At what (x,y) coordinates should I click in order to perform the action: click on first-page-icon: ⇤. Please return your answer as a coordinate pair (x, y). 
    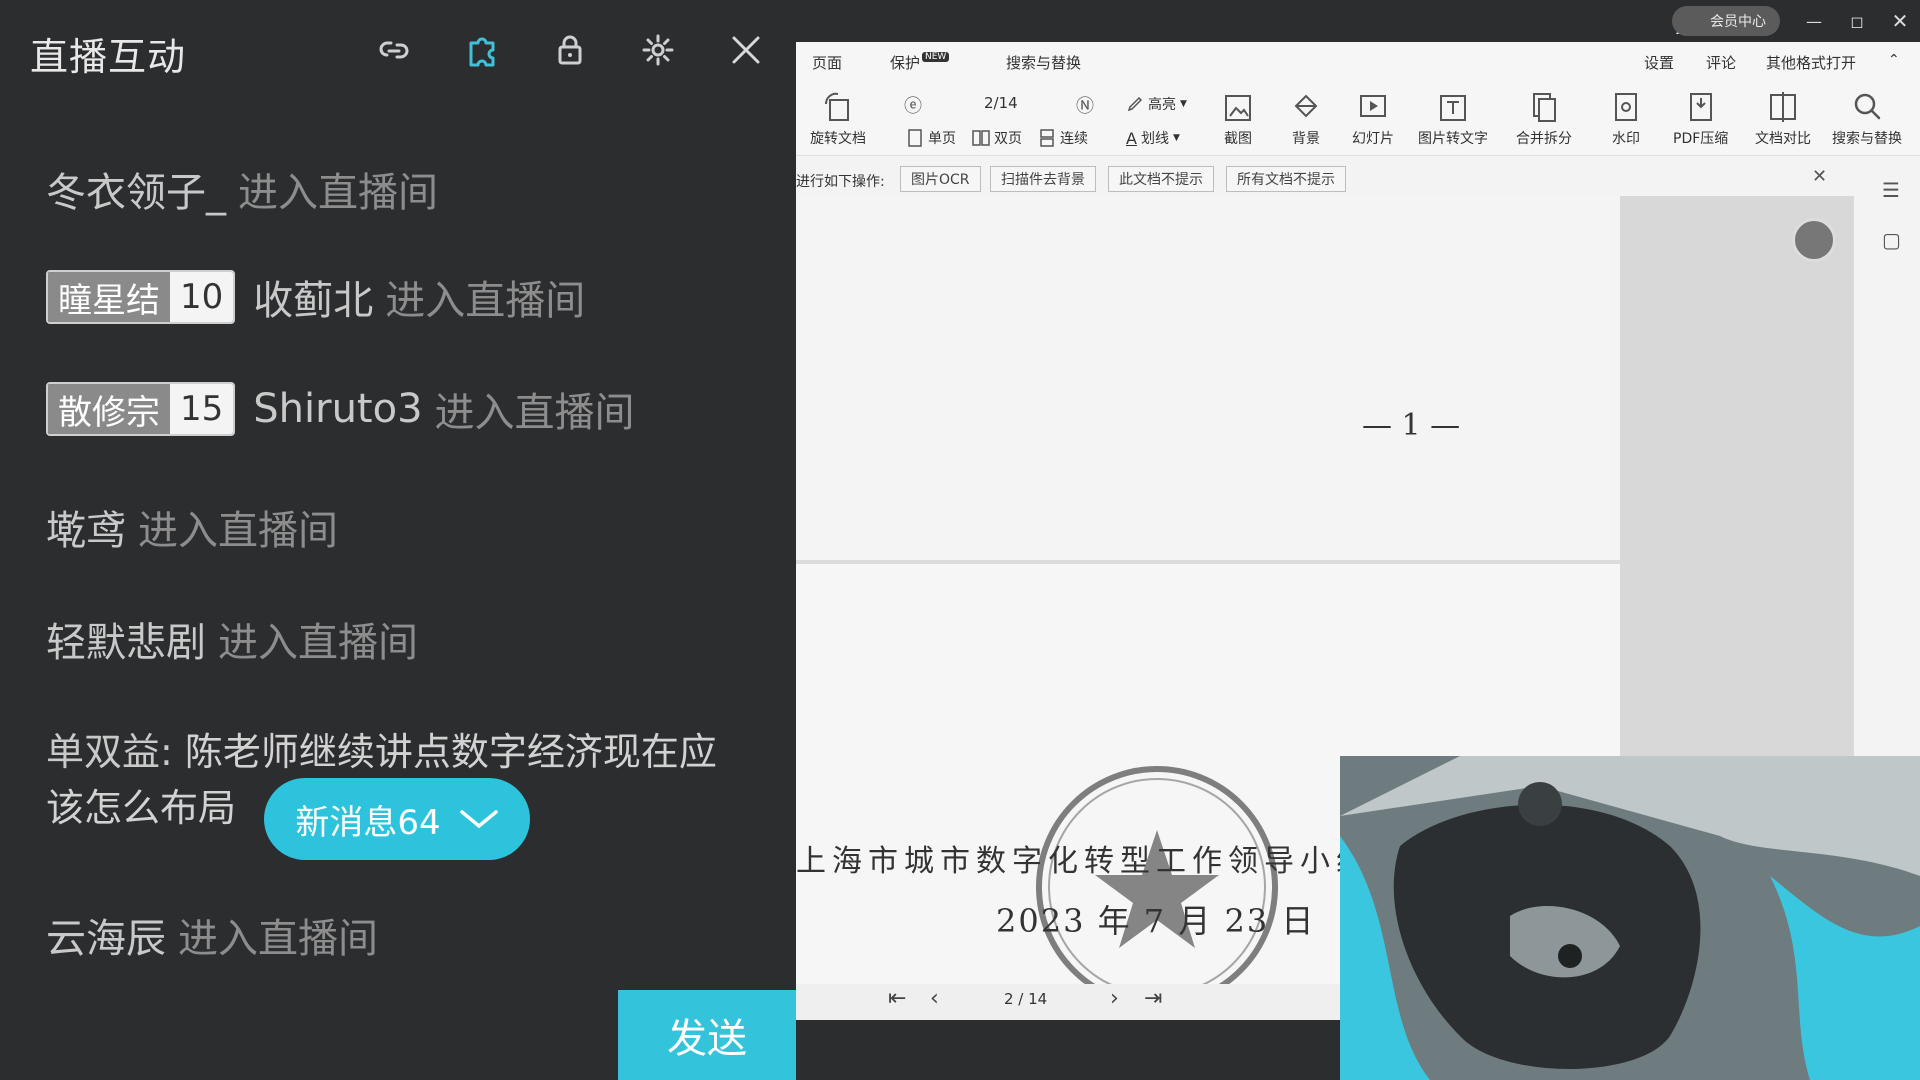
    Looking at the image, I should click on (897, 998).